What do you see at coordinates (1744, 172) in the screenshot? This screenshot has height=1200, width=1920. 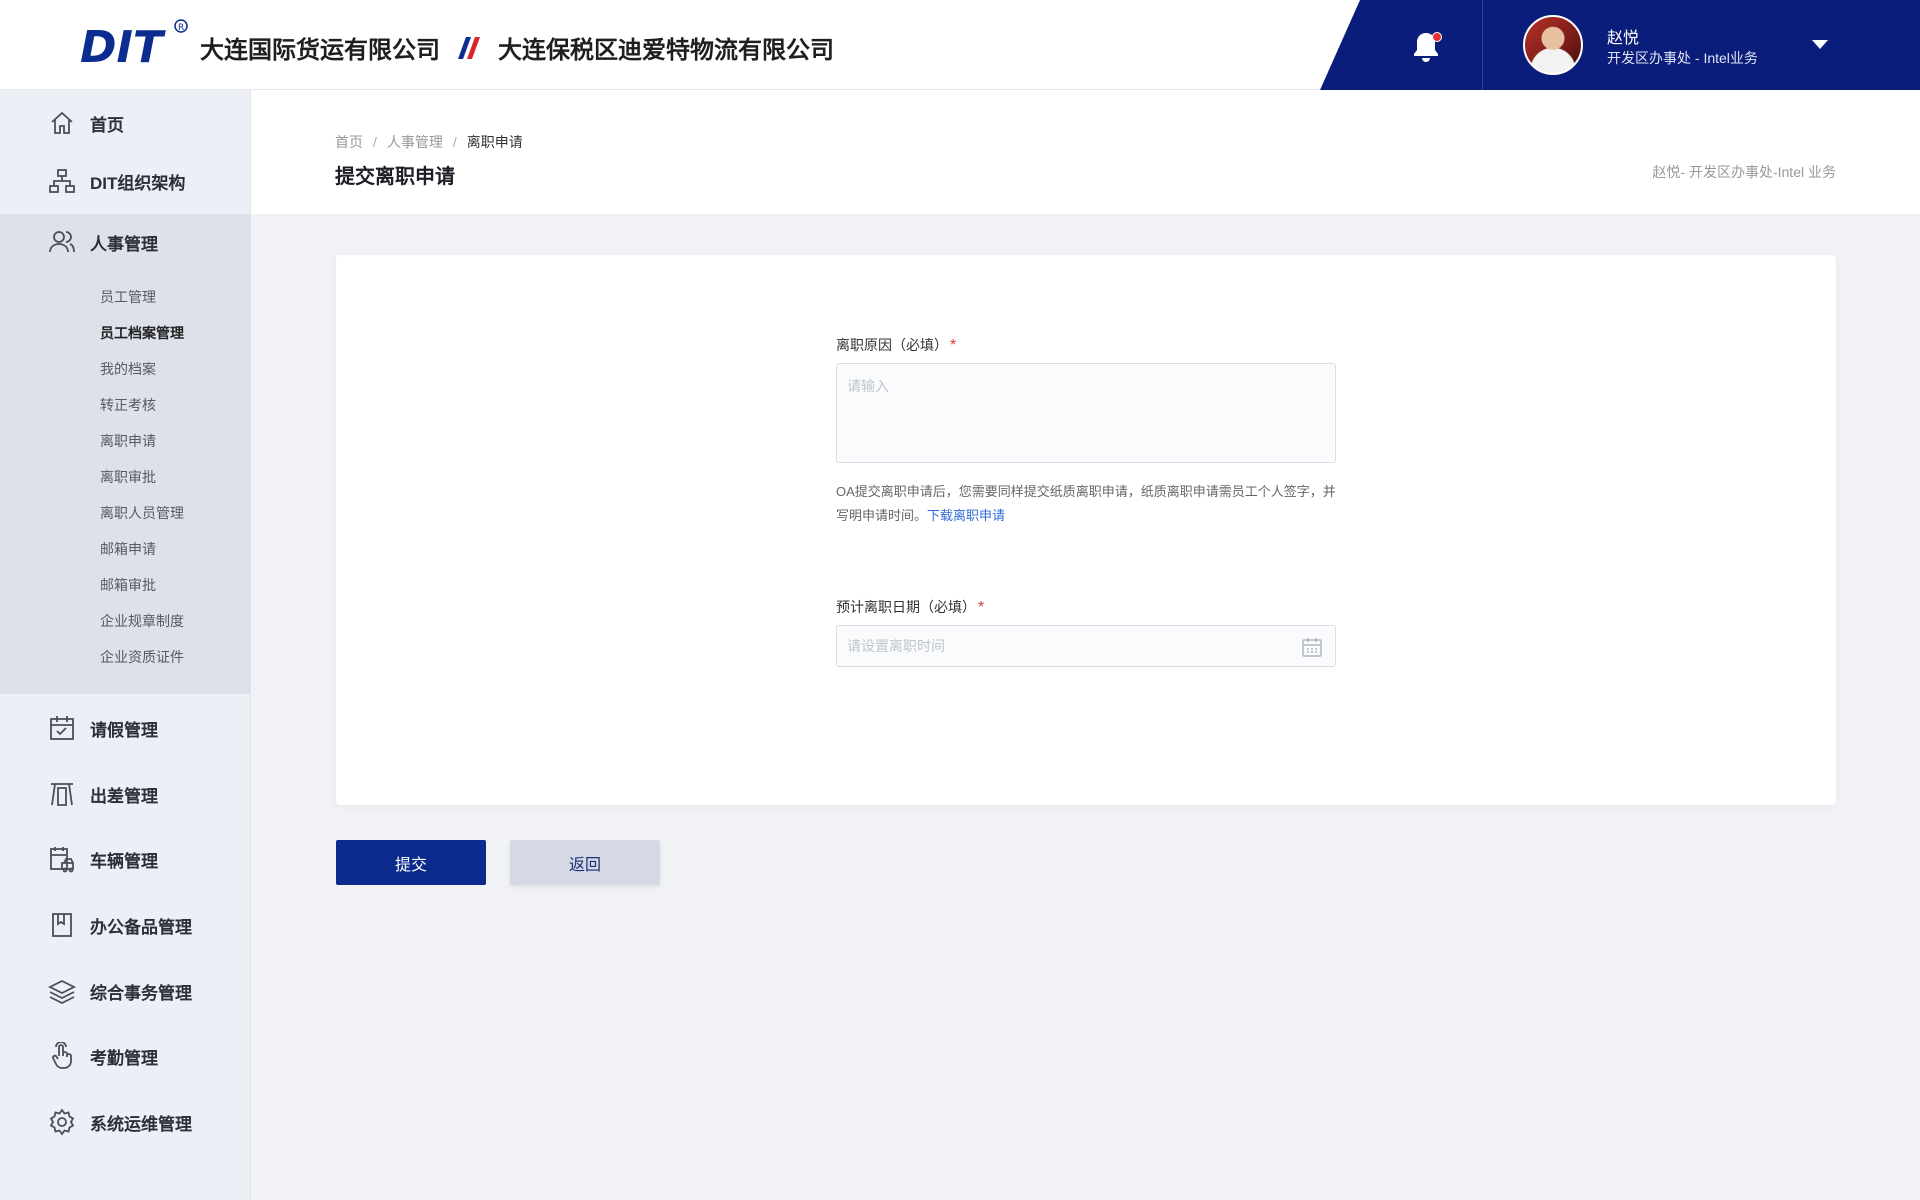 I see `page-user-info: 赵悦- 开发区办事处-Intel 业务` at bounding box center [1744, 172].